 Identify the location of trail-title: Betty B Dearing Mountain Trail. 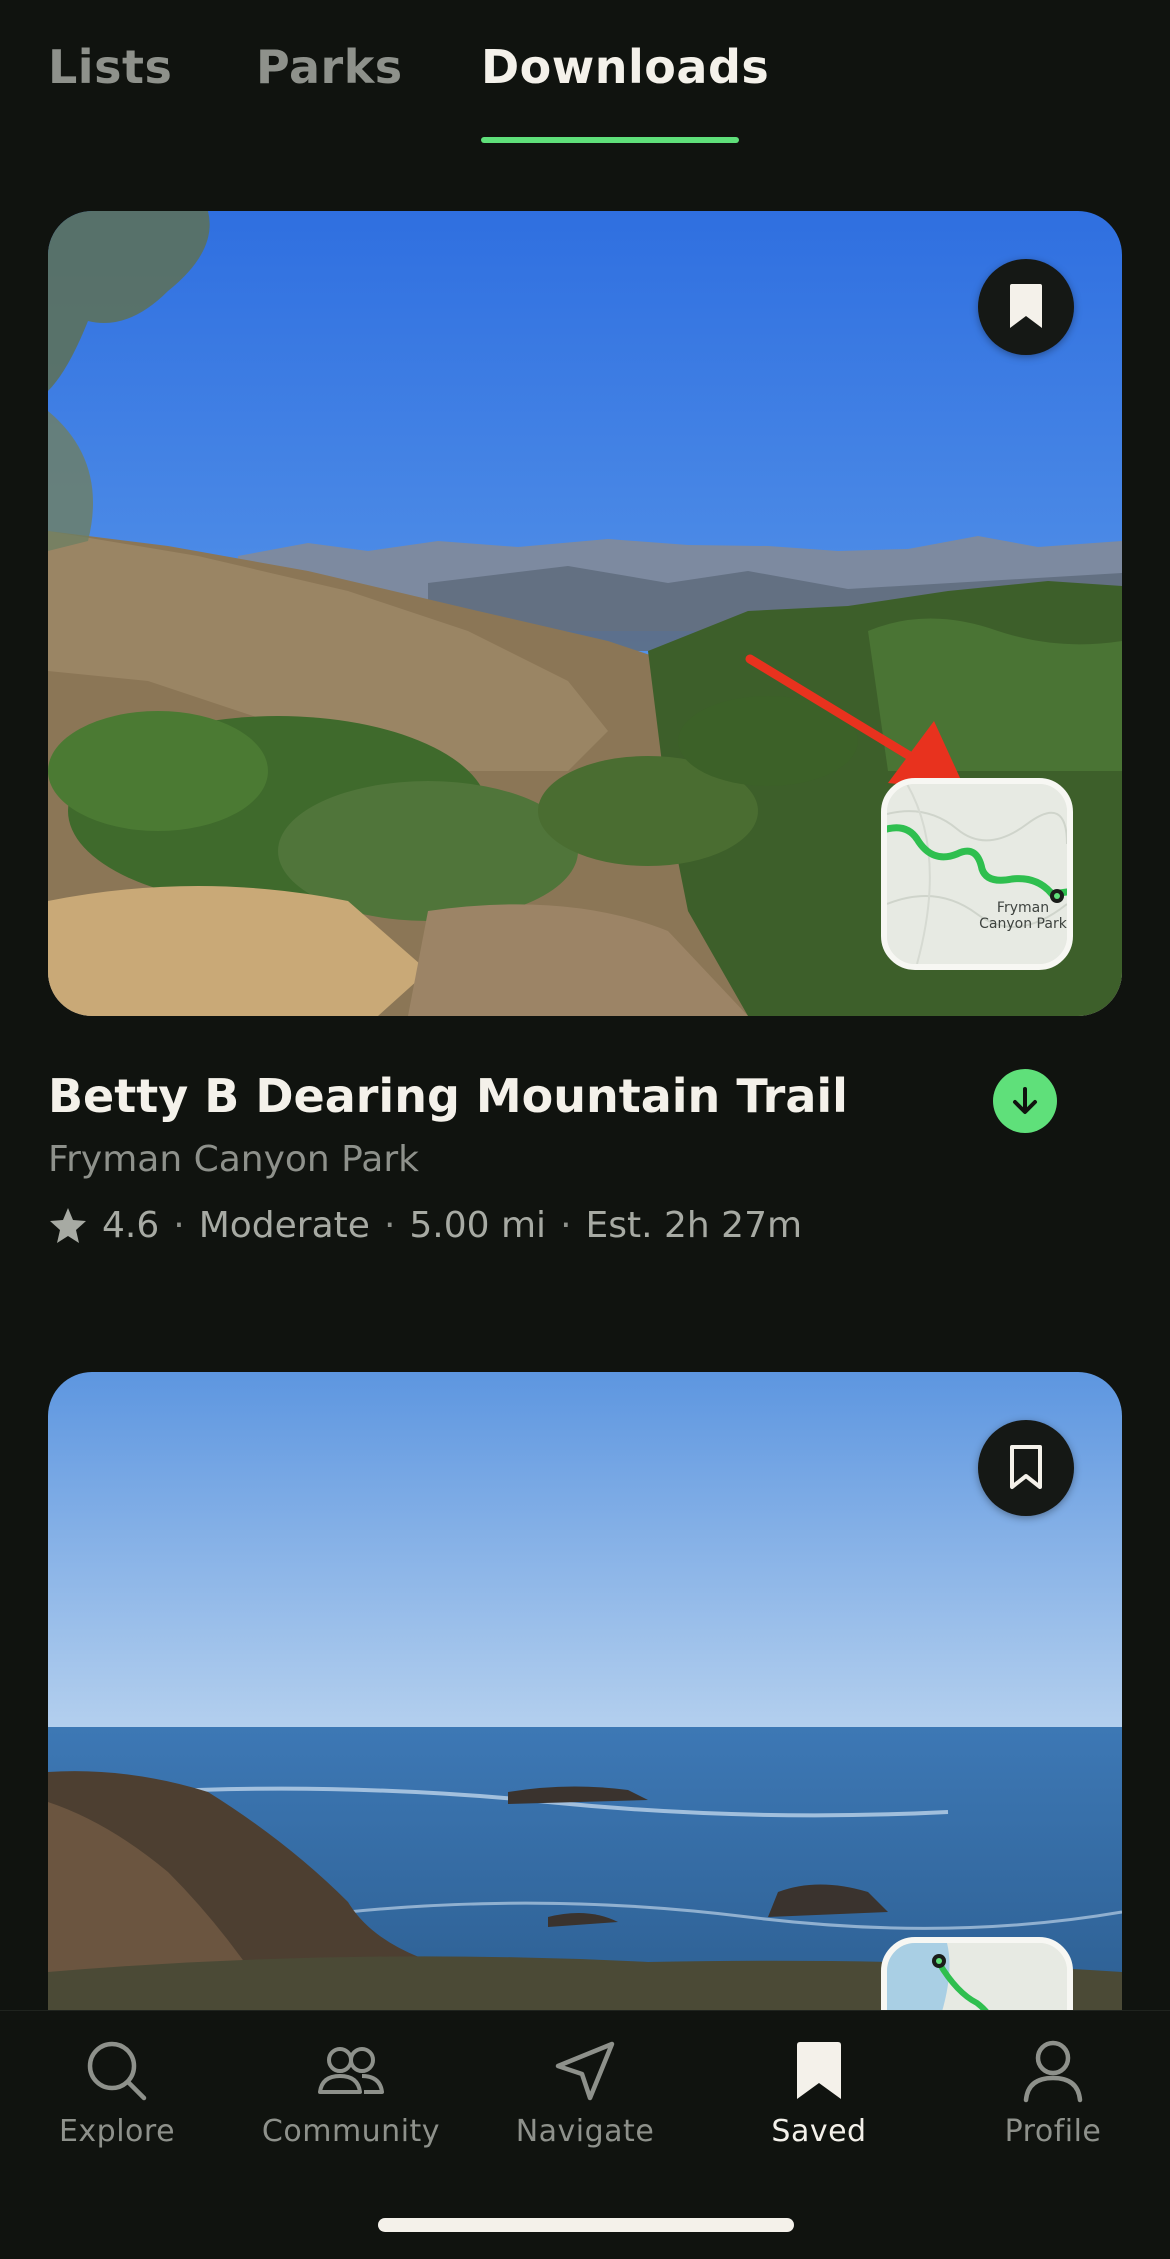
(448, 1096).